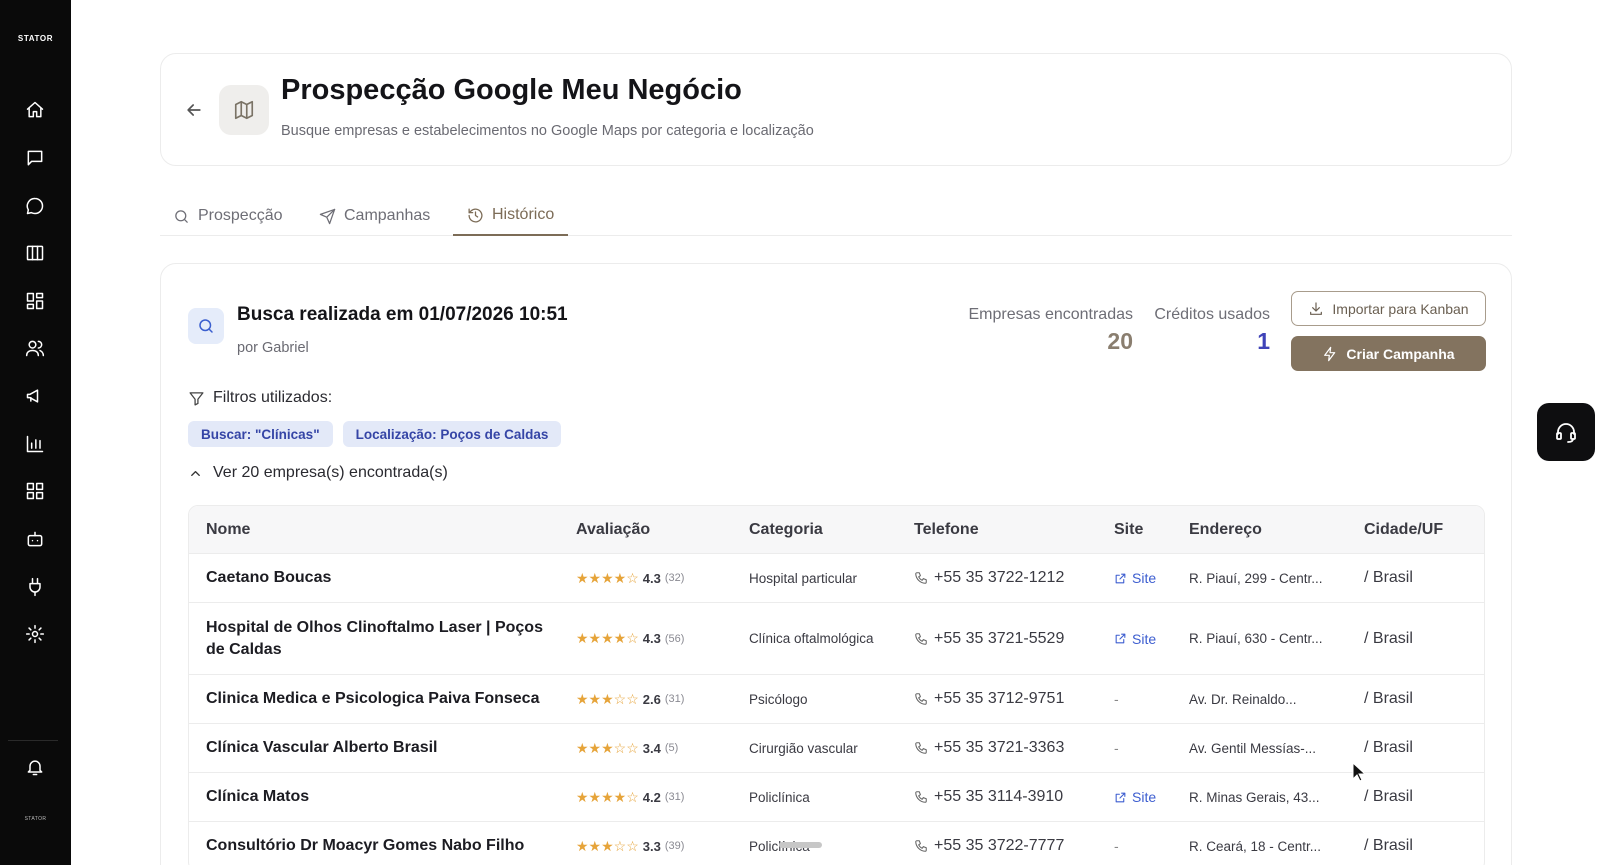 This screenshot has height=865, width=1600. I want to click on rating-cell: ★★★★☆ 4.3 (56), so click(630, 638).